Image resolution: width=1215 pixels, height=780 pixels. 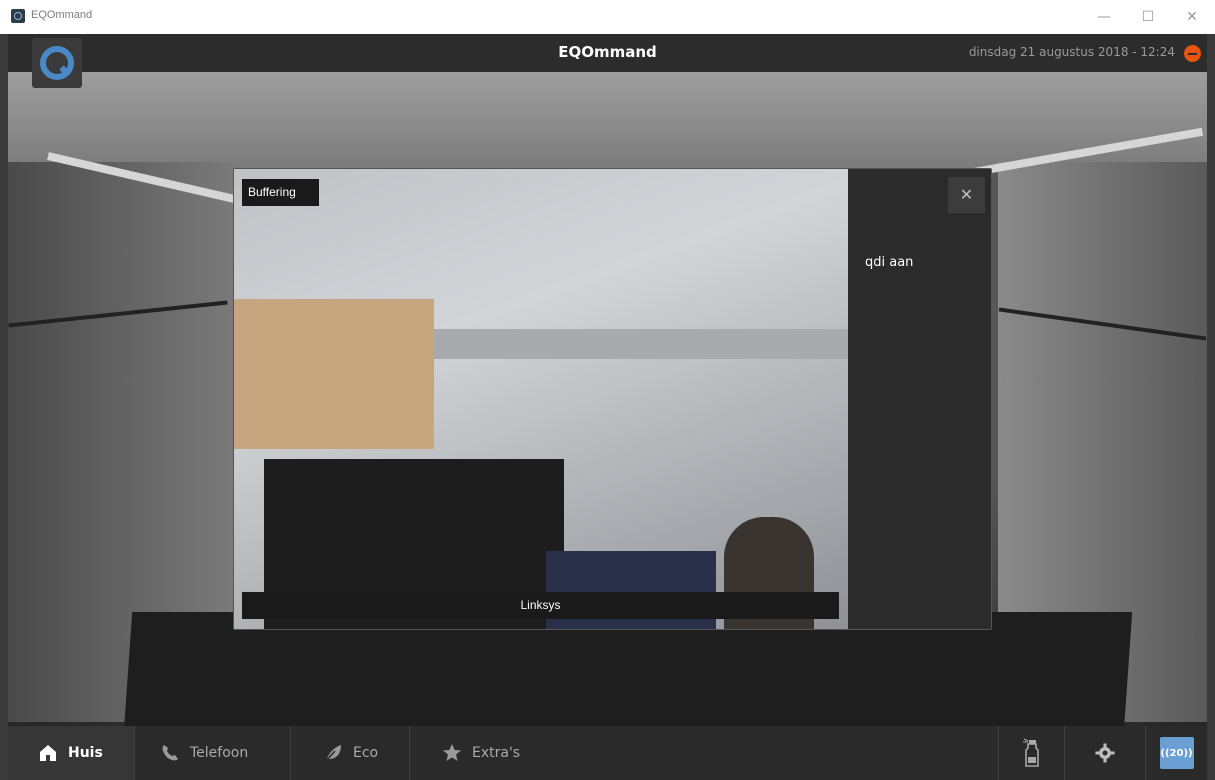 What do you see at coordinates (496, 753) in the screenshot?
I see `tab-extras-label: Extra's` at bounding box center [496, 753].